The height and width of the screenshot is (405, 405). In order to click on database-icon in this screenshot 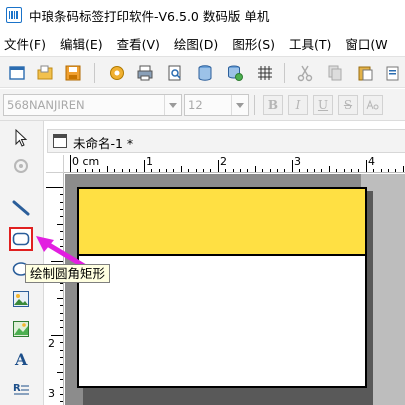, I will do `click(205, 73)`.